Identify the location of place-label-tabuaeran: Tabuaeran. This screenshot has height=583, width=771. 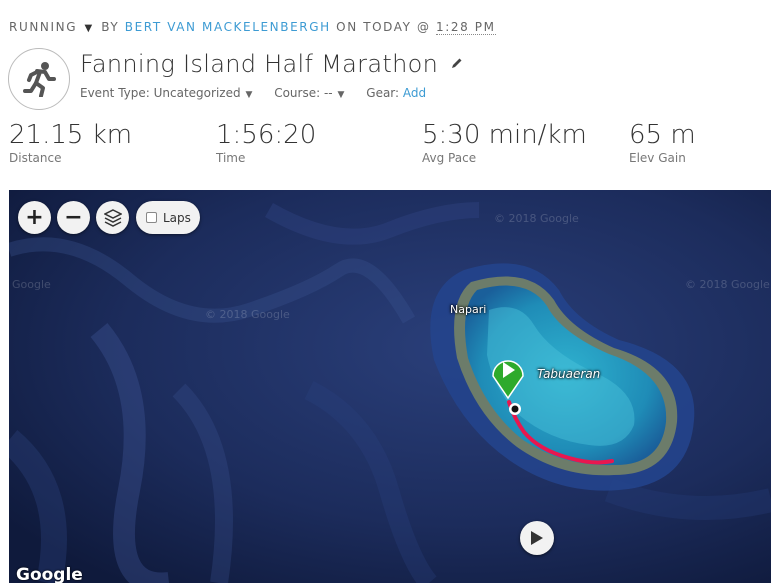
(569, 374).